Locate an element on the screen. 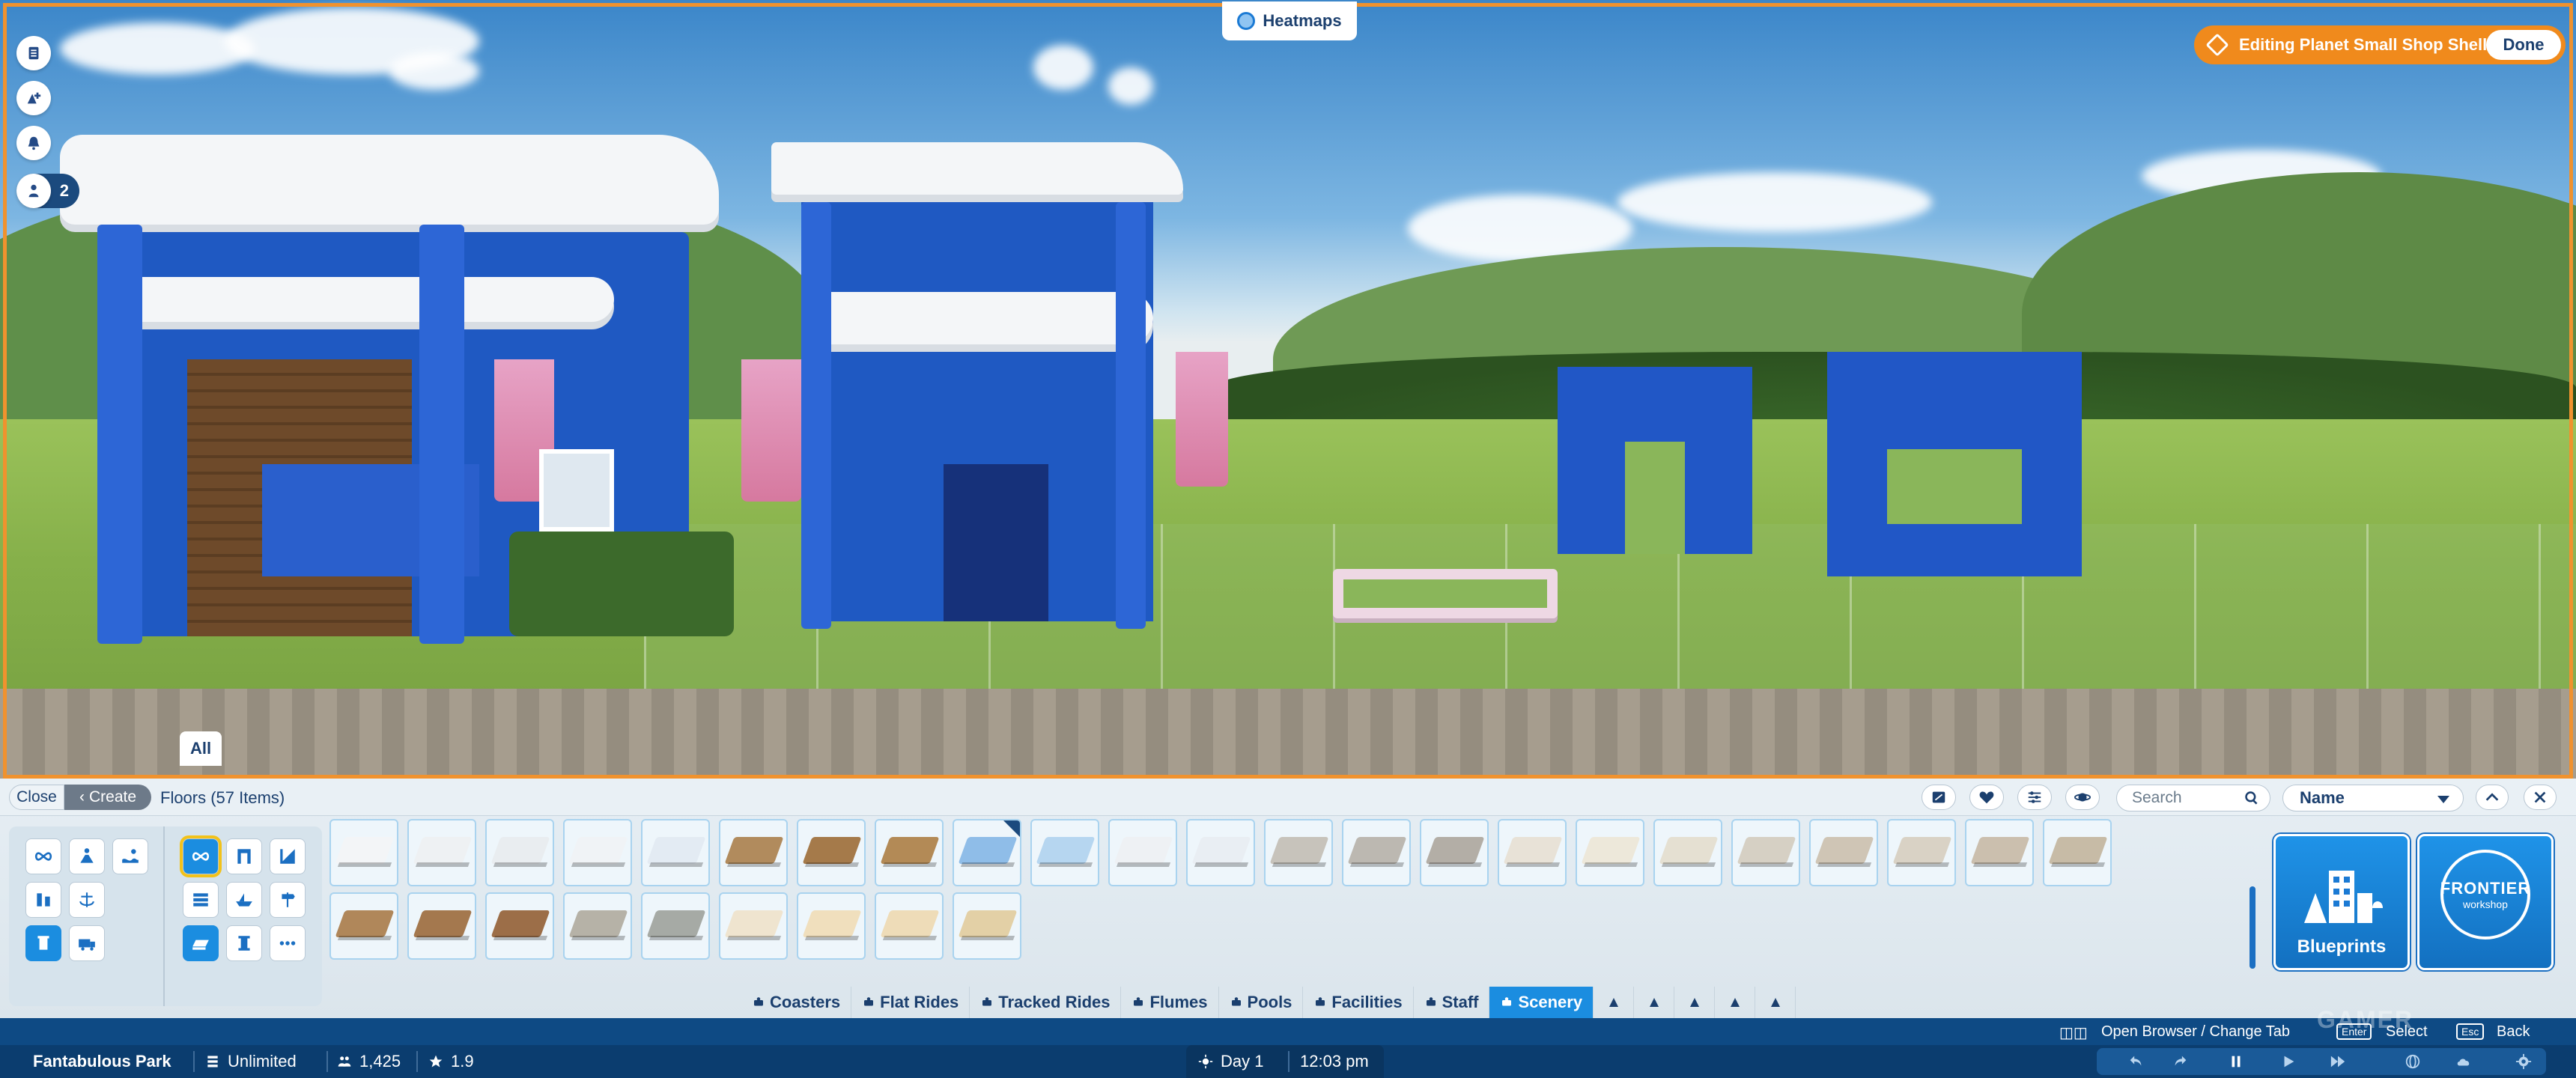  shop-building-left is located at coordinates (397, 389).